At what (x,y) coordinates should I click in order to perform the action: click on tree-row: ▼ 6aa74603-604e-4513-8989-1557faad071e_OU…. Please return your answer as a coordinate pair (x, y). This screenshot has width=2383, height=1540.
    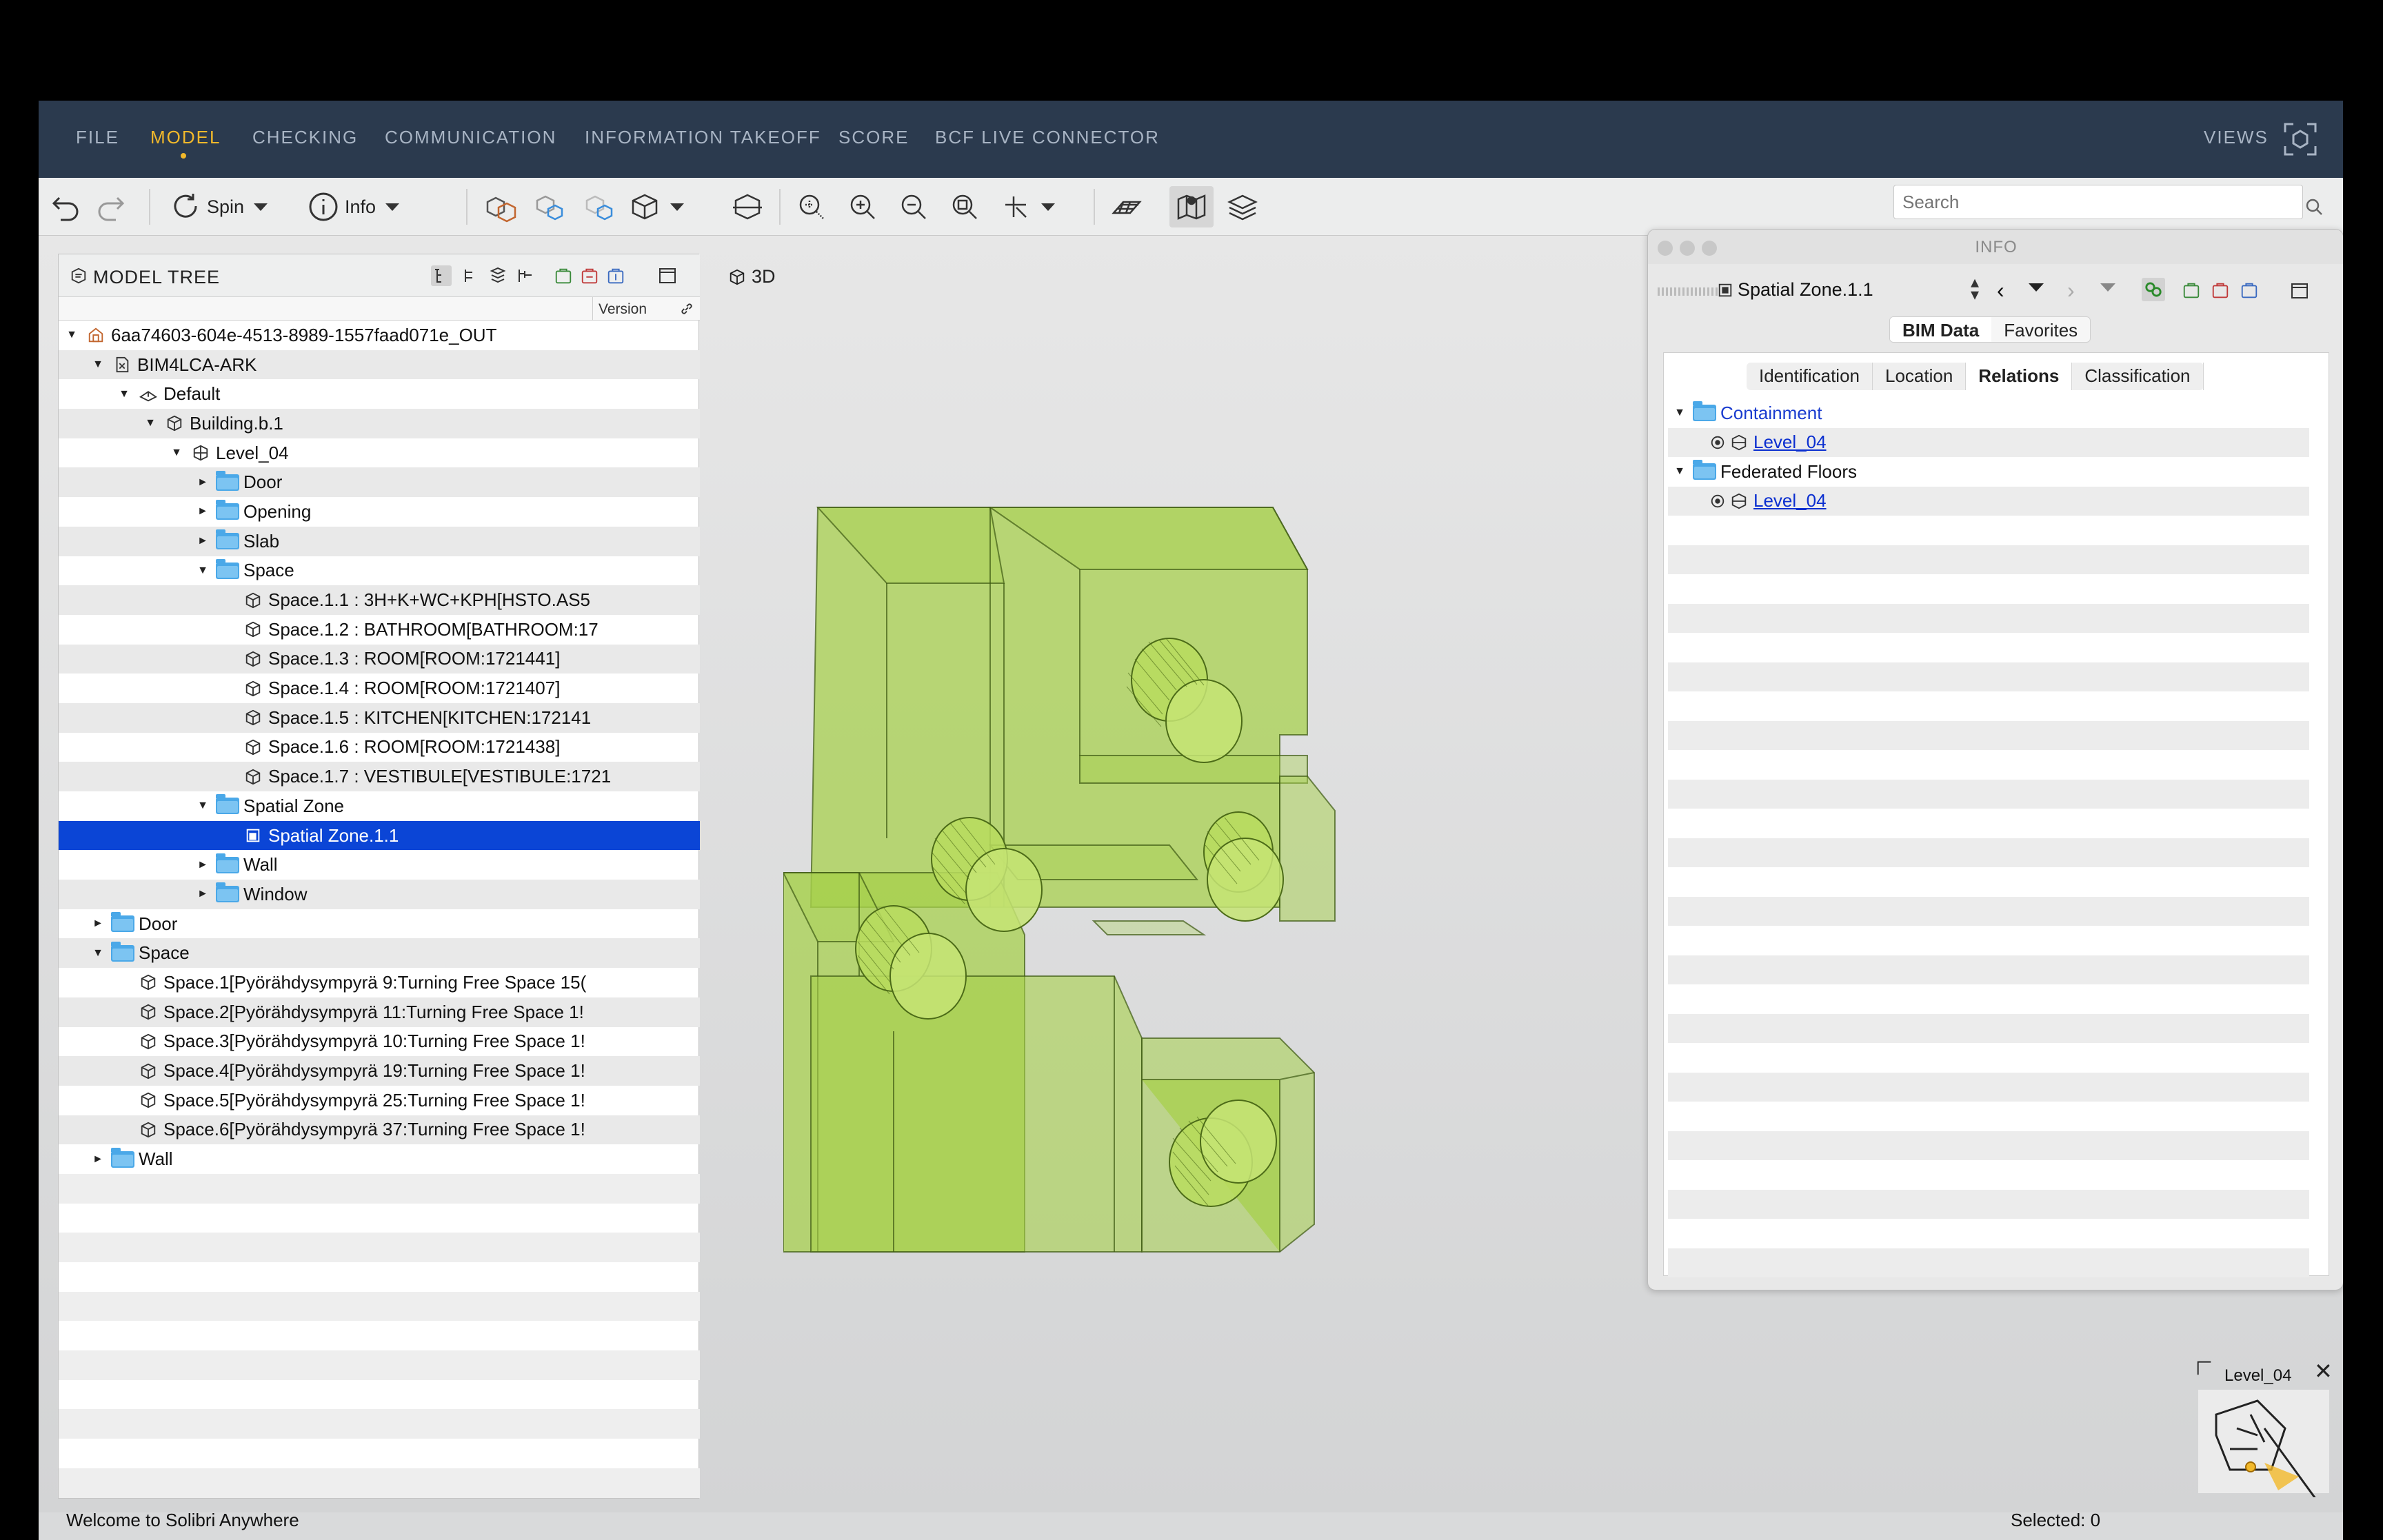
    Looking at the image, I should click on (379, 336).